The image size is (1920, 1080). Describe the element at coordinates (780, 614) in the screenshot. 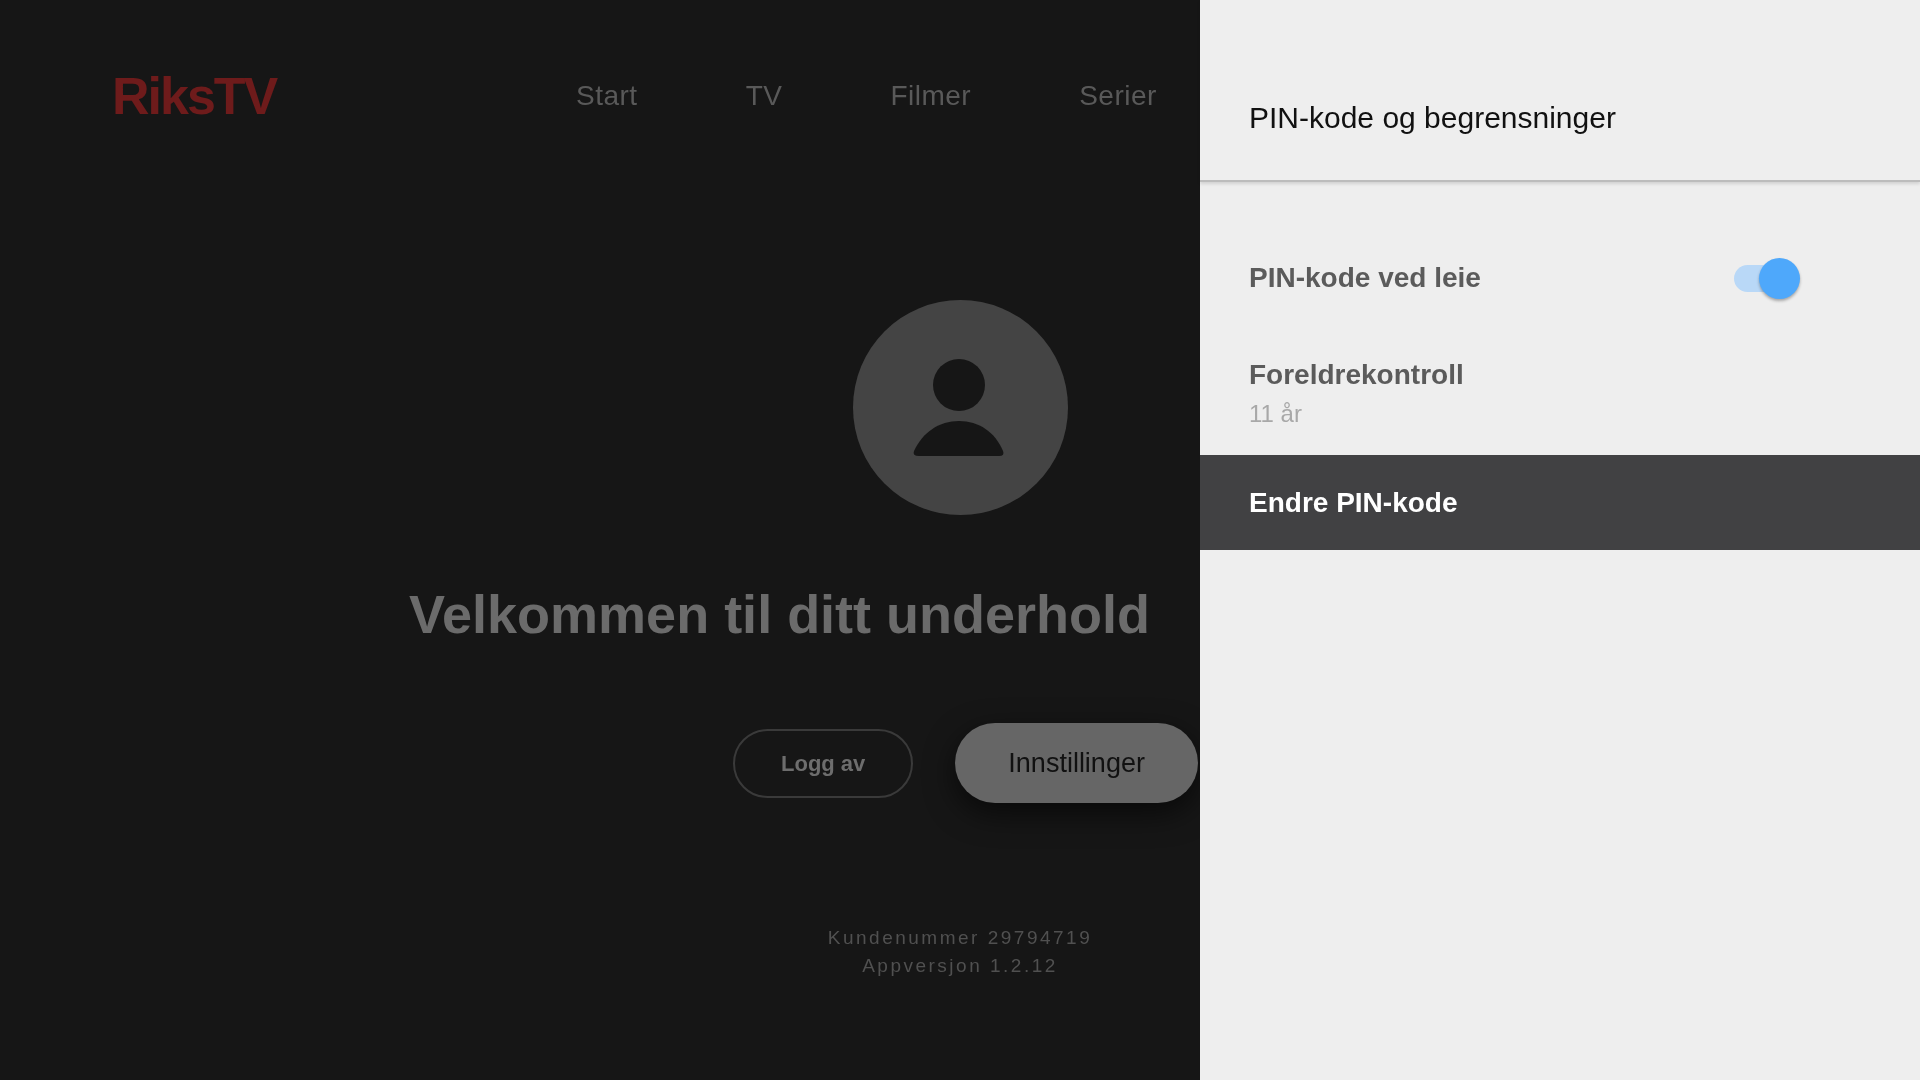

I see `welcome-heading: Velkommen til ditt underhold` at that location.